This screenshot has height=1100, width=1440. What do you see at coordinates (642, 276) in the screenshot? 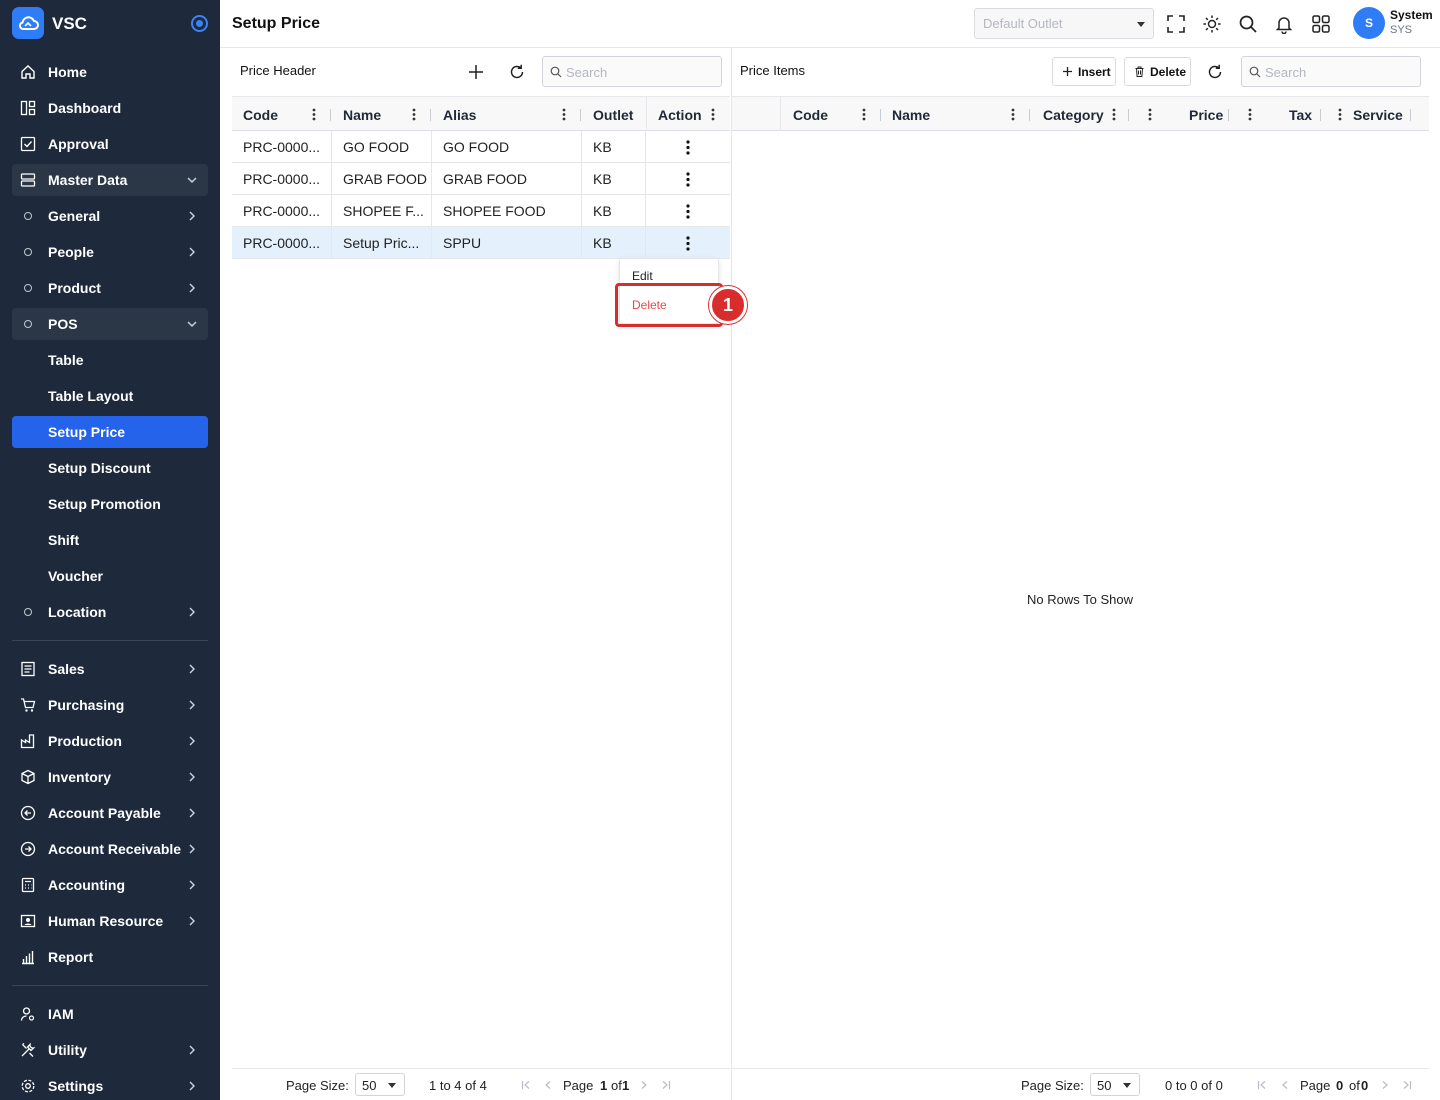
I see `context-menu-edit: Edit` at bounding box center [642, 276].